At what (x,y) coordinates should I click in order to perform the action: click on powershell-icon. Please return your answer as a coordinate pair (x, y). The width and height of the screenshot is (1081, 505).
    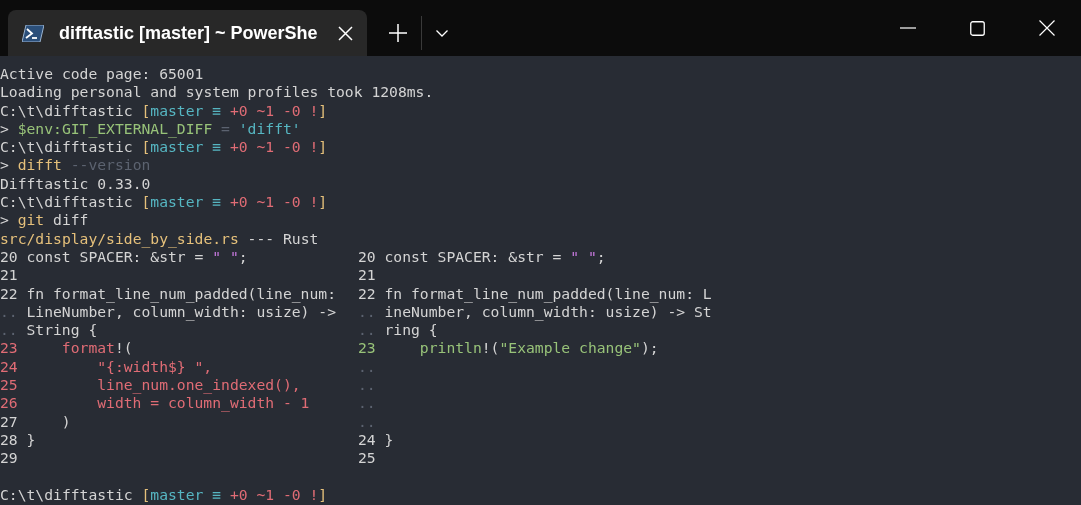
    Looking at the image, I should click on (33, 33).